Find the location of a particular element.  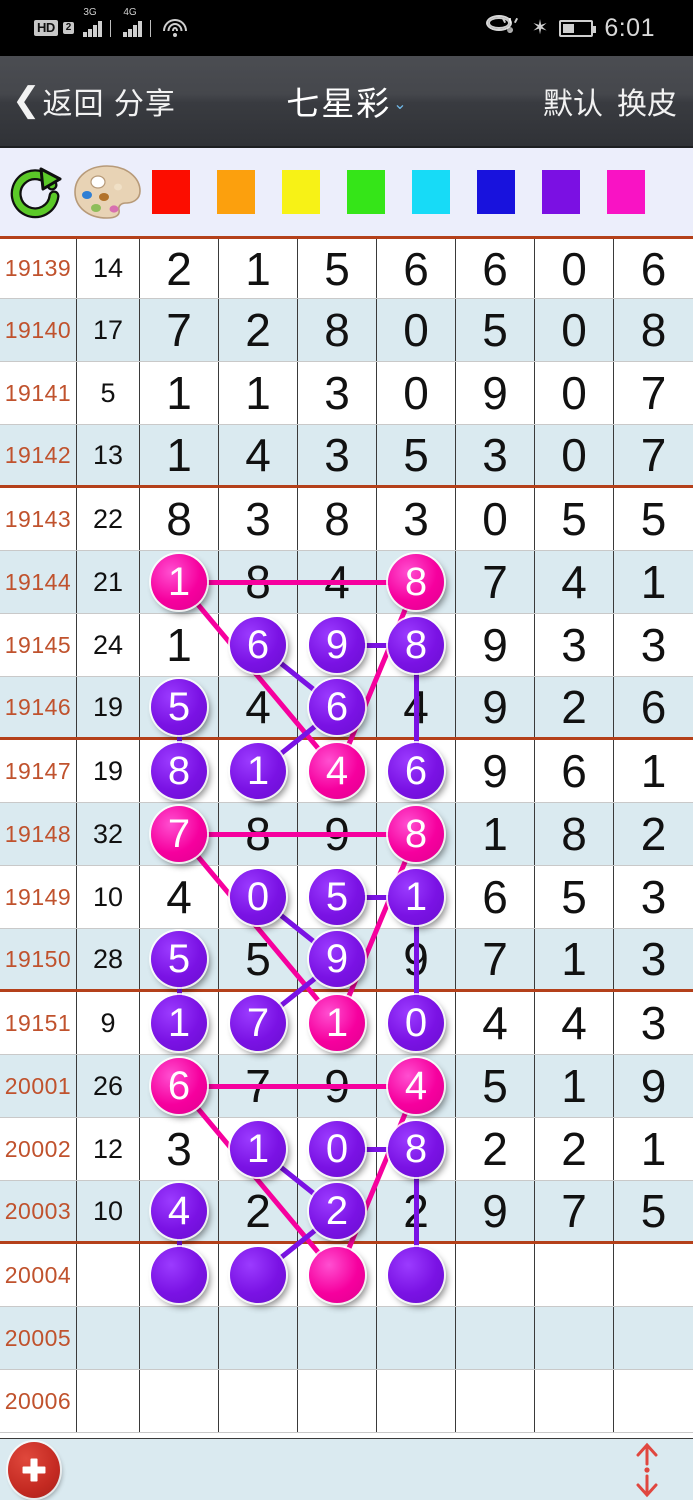

table-row: 20006 is located at coordinates (346, 1401).